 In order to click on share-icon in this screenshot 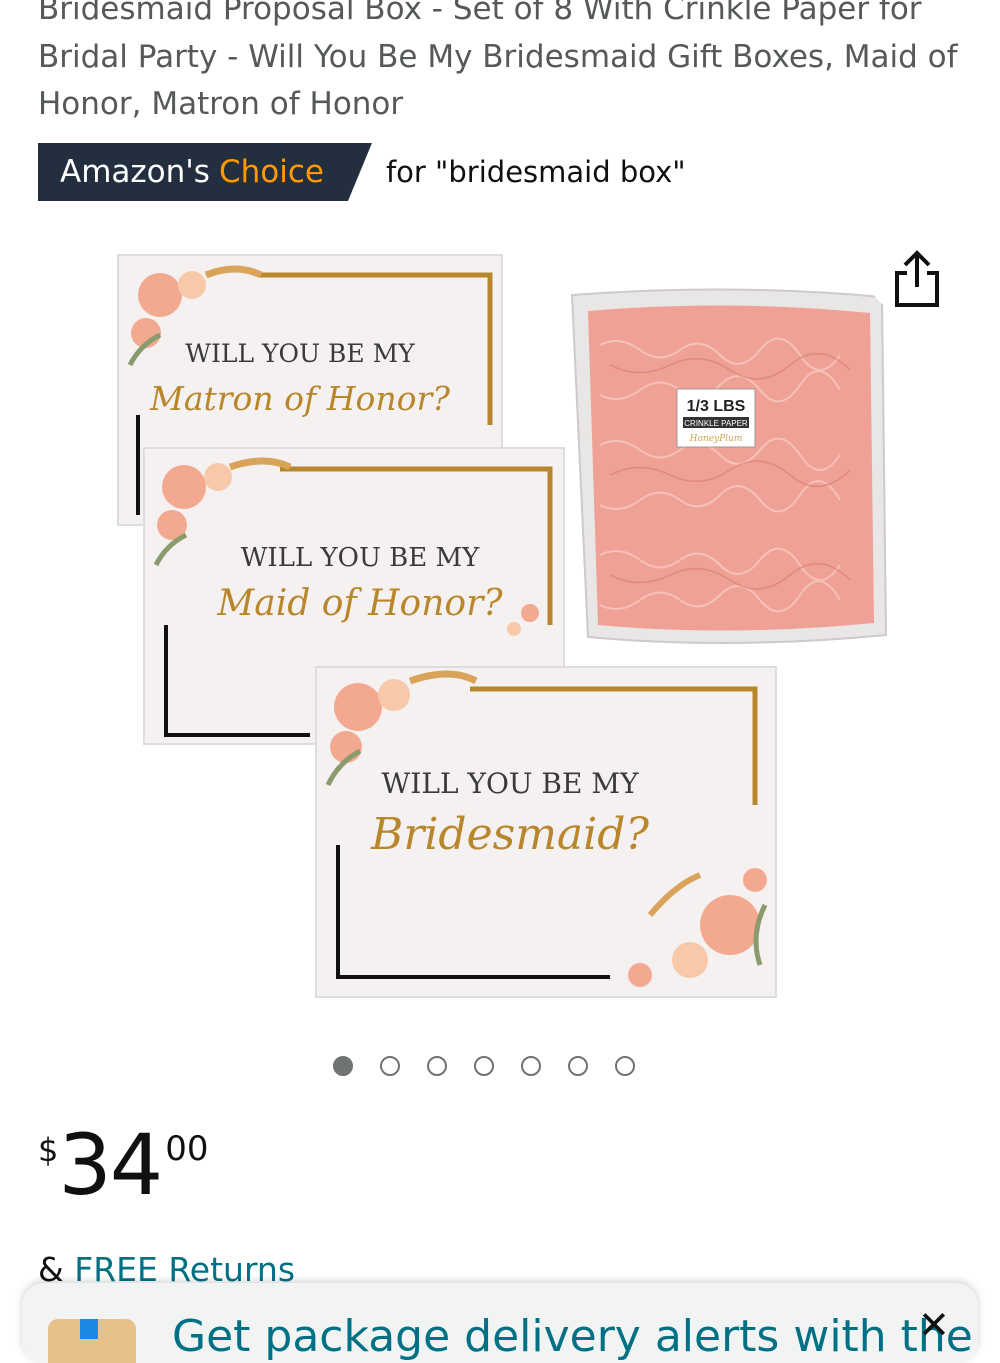, I will do `click(917, 278)`.